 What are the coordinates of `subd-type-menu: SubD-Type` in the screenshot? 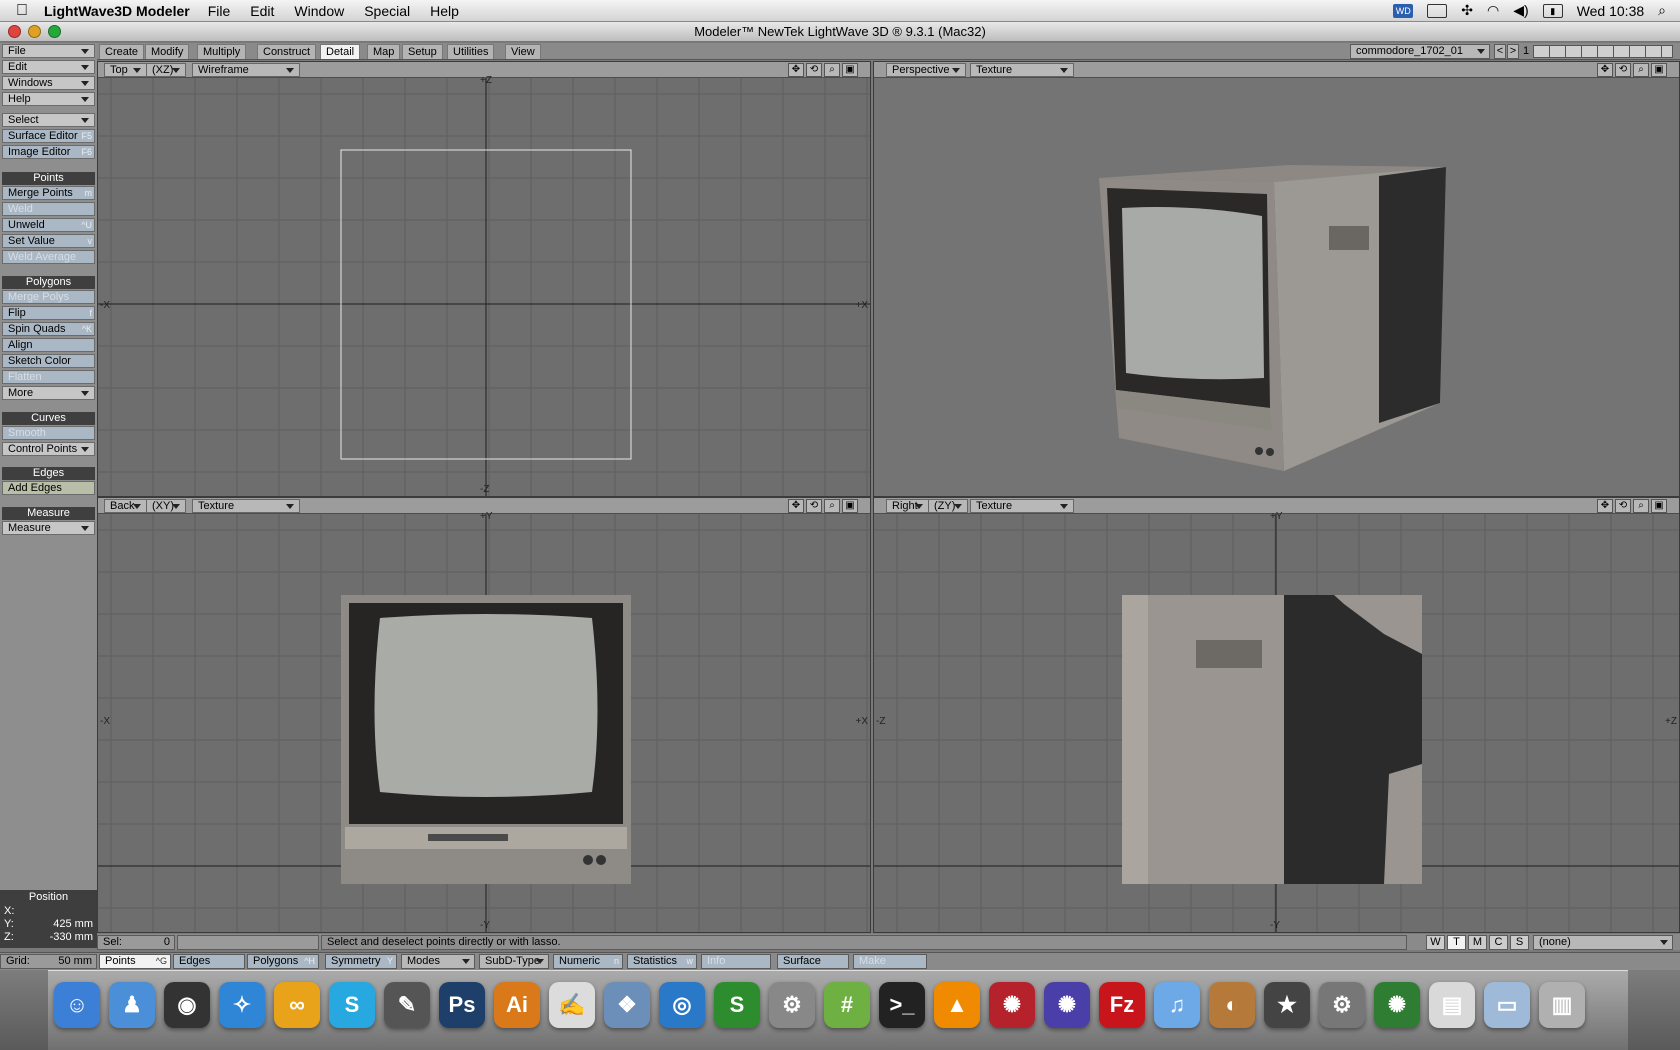 It's located at (514, 961).